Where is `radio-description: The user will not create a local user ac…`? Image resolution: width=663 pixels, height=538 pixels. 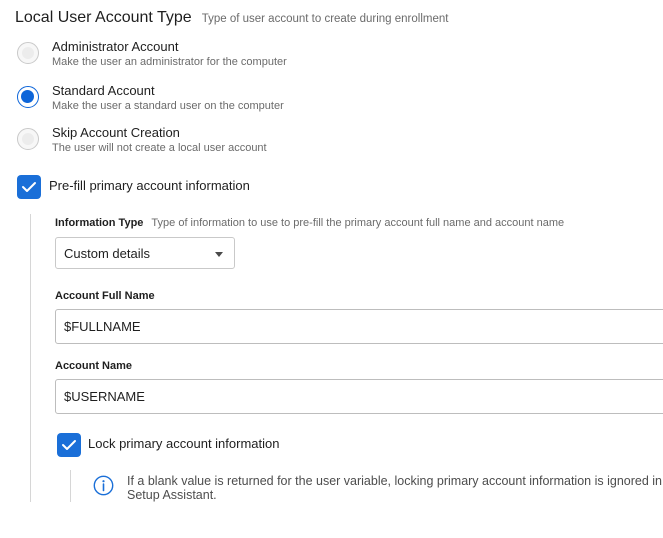
radio-description: The user will not create a local user ac… is located at coordinates (159, 148).